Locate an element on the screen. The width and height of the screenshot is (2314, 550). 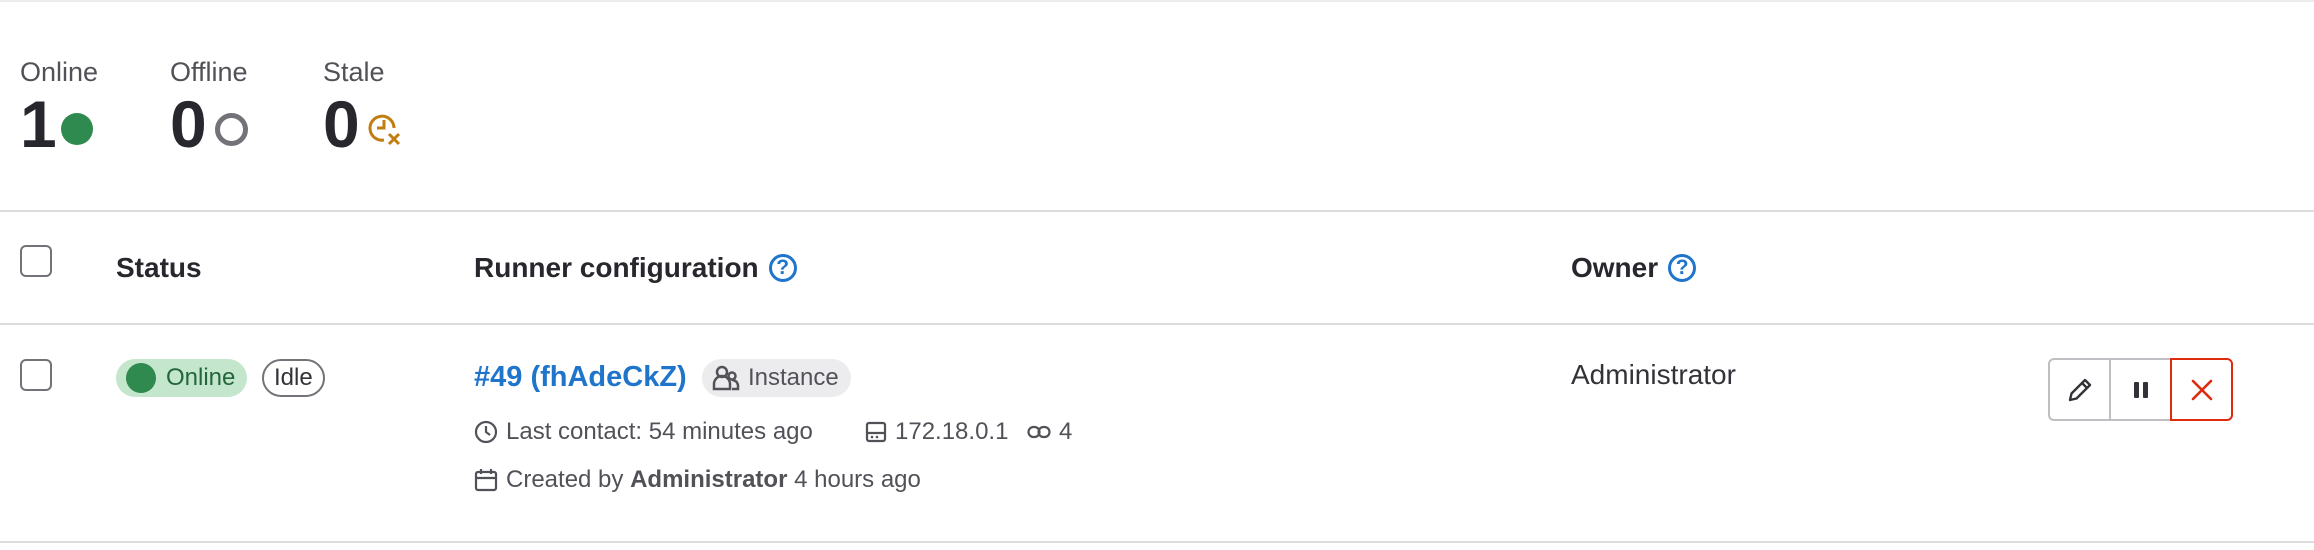
status-header-label: Status is located at coordinates (159, 267).